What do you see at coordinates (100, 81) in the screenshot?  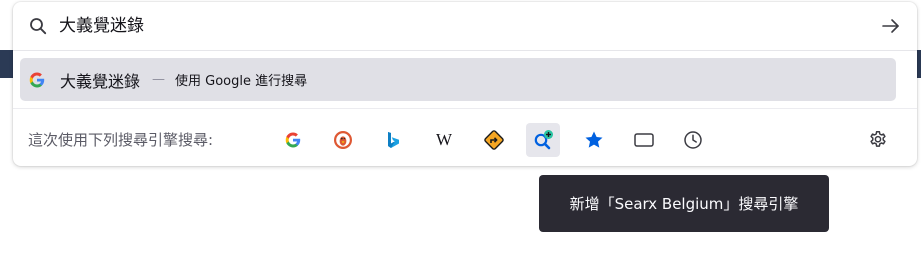 I see `suggestion-query: 大義覺迷錄` at bounding box center [100, 81].